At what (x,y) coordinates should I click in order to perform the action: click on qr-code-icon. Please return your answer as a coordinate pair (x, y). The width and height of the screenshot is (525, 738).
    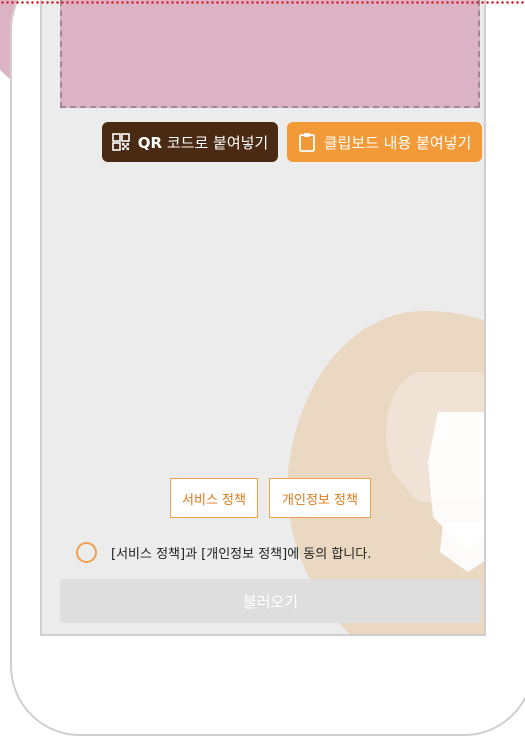
    Looking at the image, I should click on (120, 142).